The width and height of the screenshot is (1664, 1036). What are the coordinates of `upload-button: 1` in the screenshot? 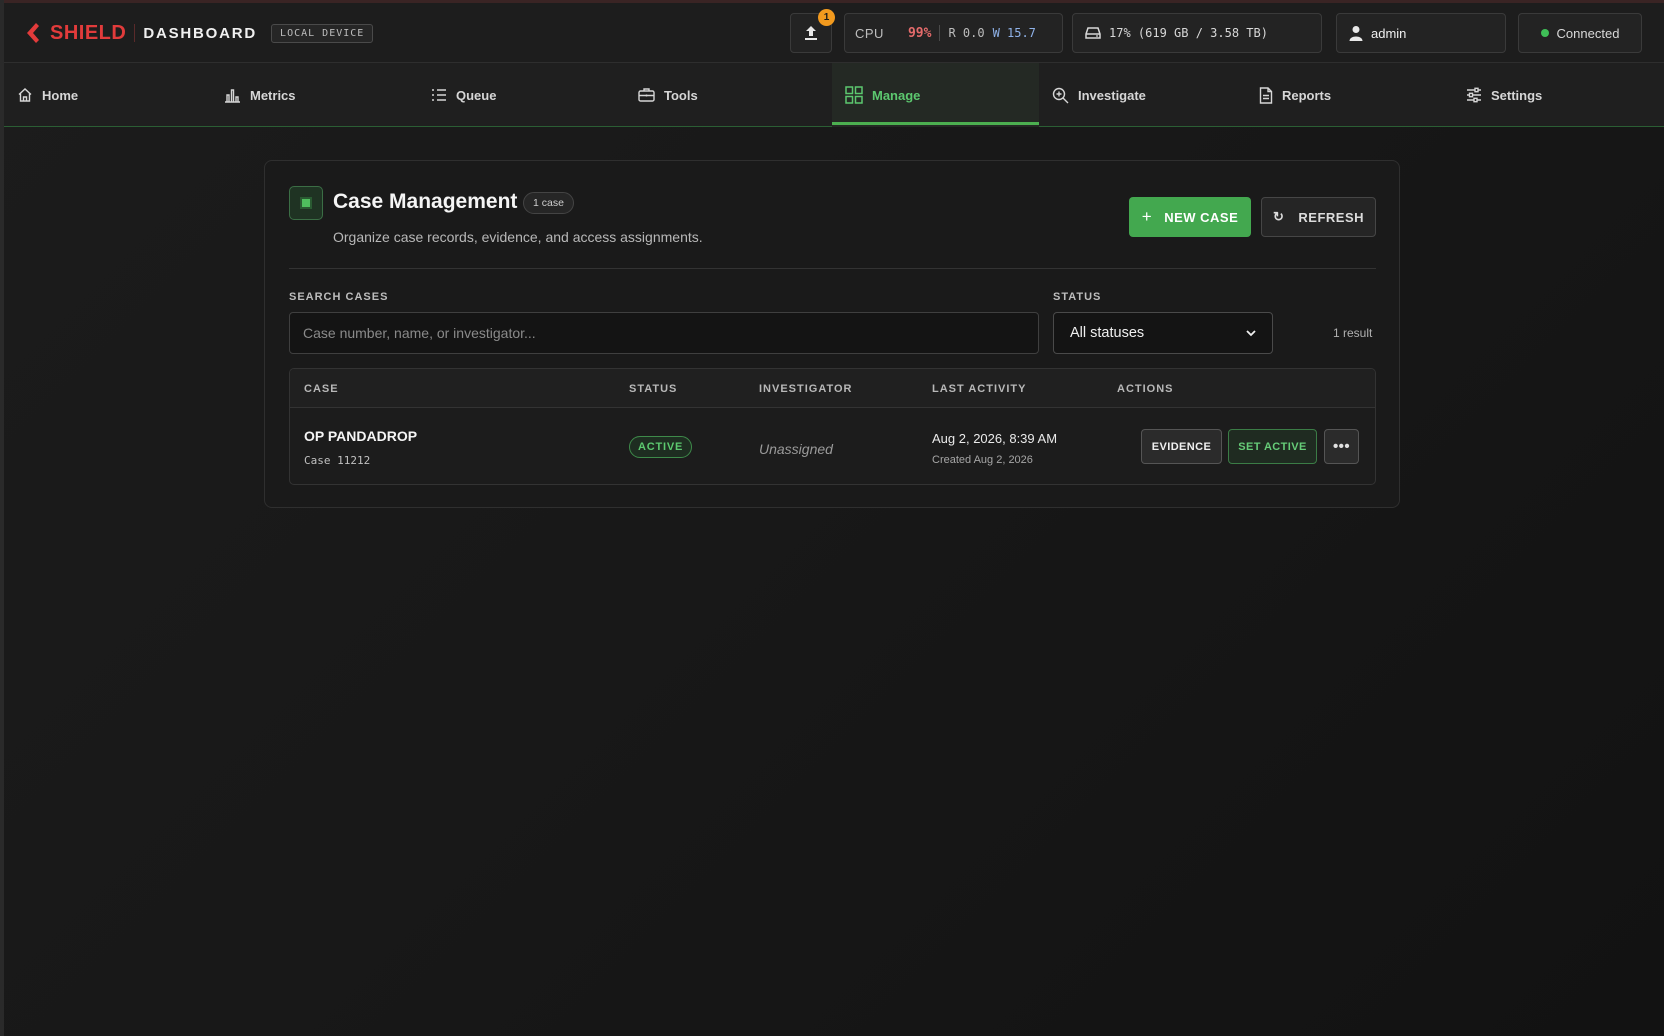 It's located at (812, 31).